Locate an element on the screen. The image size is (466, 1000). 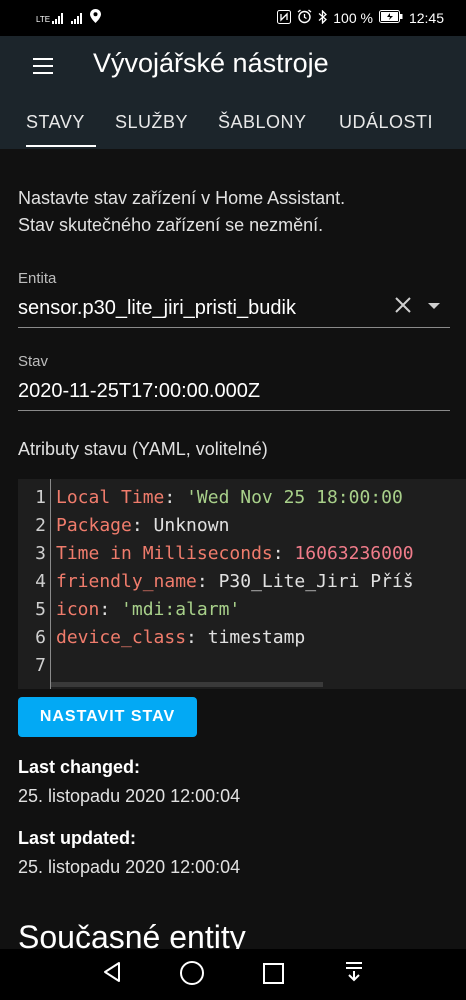
page-title: Vývojářské nástroje is located at coordinates (211, 63).